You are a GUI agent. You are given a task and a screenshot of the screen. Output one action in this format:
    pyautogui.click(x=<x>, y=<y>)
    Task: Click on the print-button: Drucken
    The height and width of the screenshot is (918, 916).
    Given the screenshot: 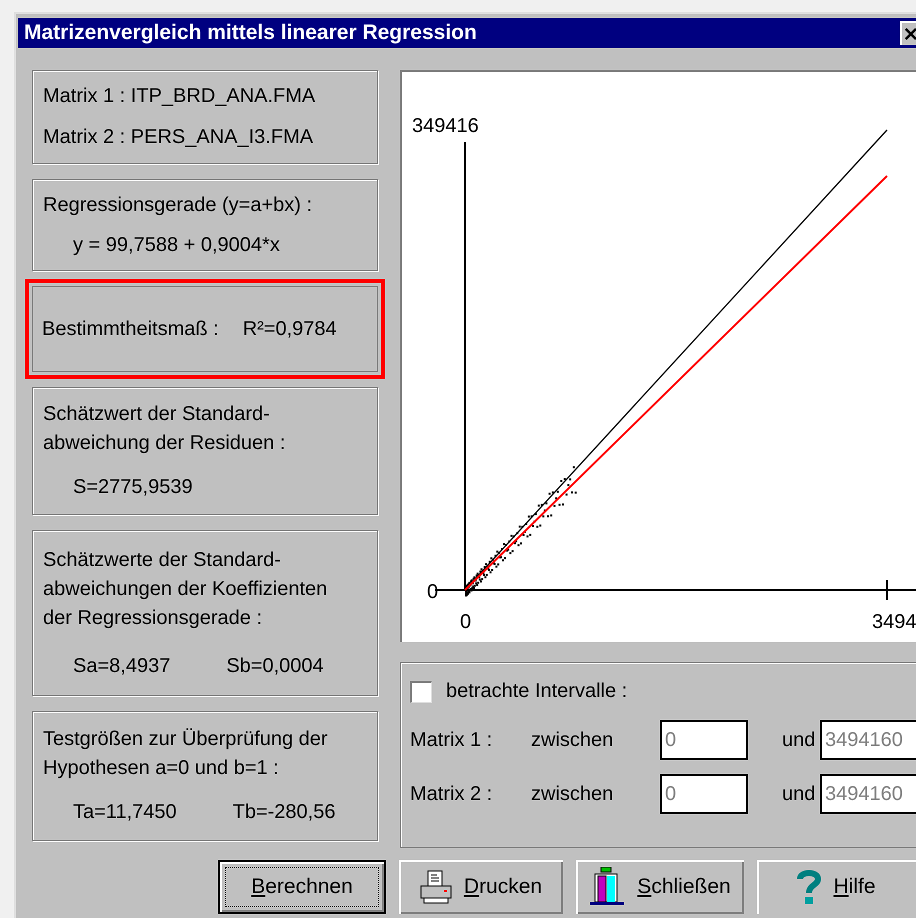 What is the action you would take?
    pyautogui.click(x=481, y=887)
    